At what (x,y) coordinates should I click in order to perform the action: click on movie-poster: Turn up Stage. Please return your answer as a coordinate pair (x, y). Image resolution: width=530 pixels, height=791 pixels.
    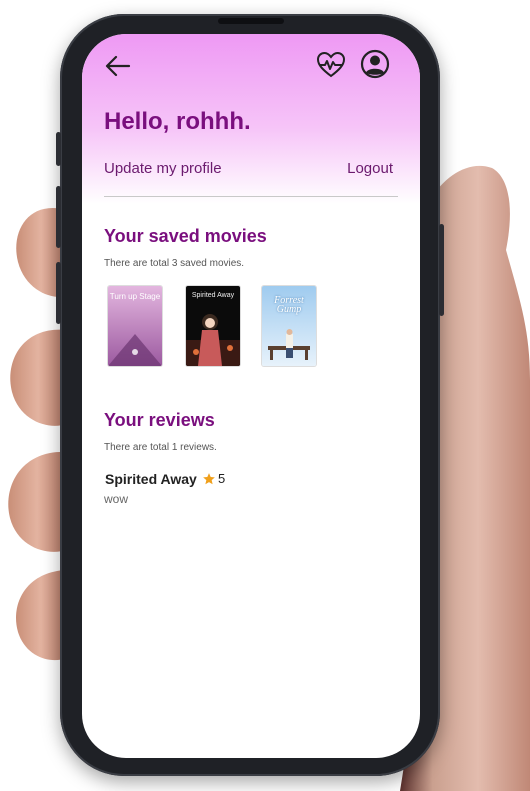
    Looking at the image, I should click on (135, 326).